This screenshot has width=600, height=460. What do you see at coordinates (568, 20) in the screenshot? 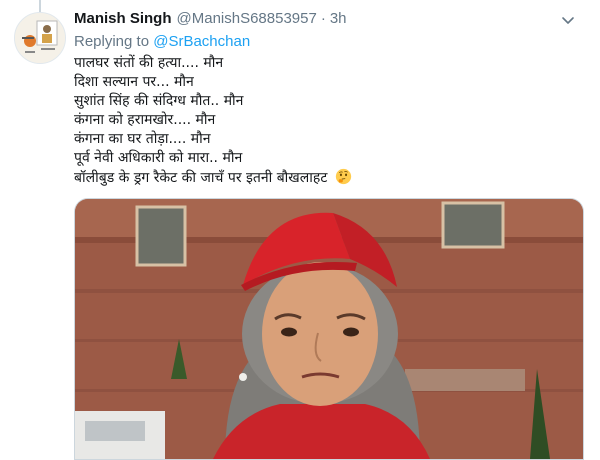
I see `chevron-down-icon` at bounding box center [568, 20].